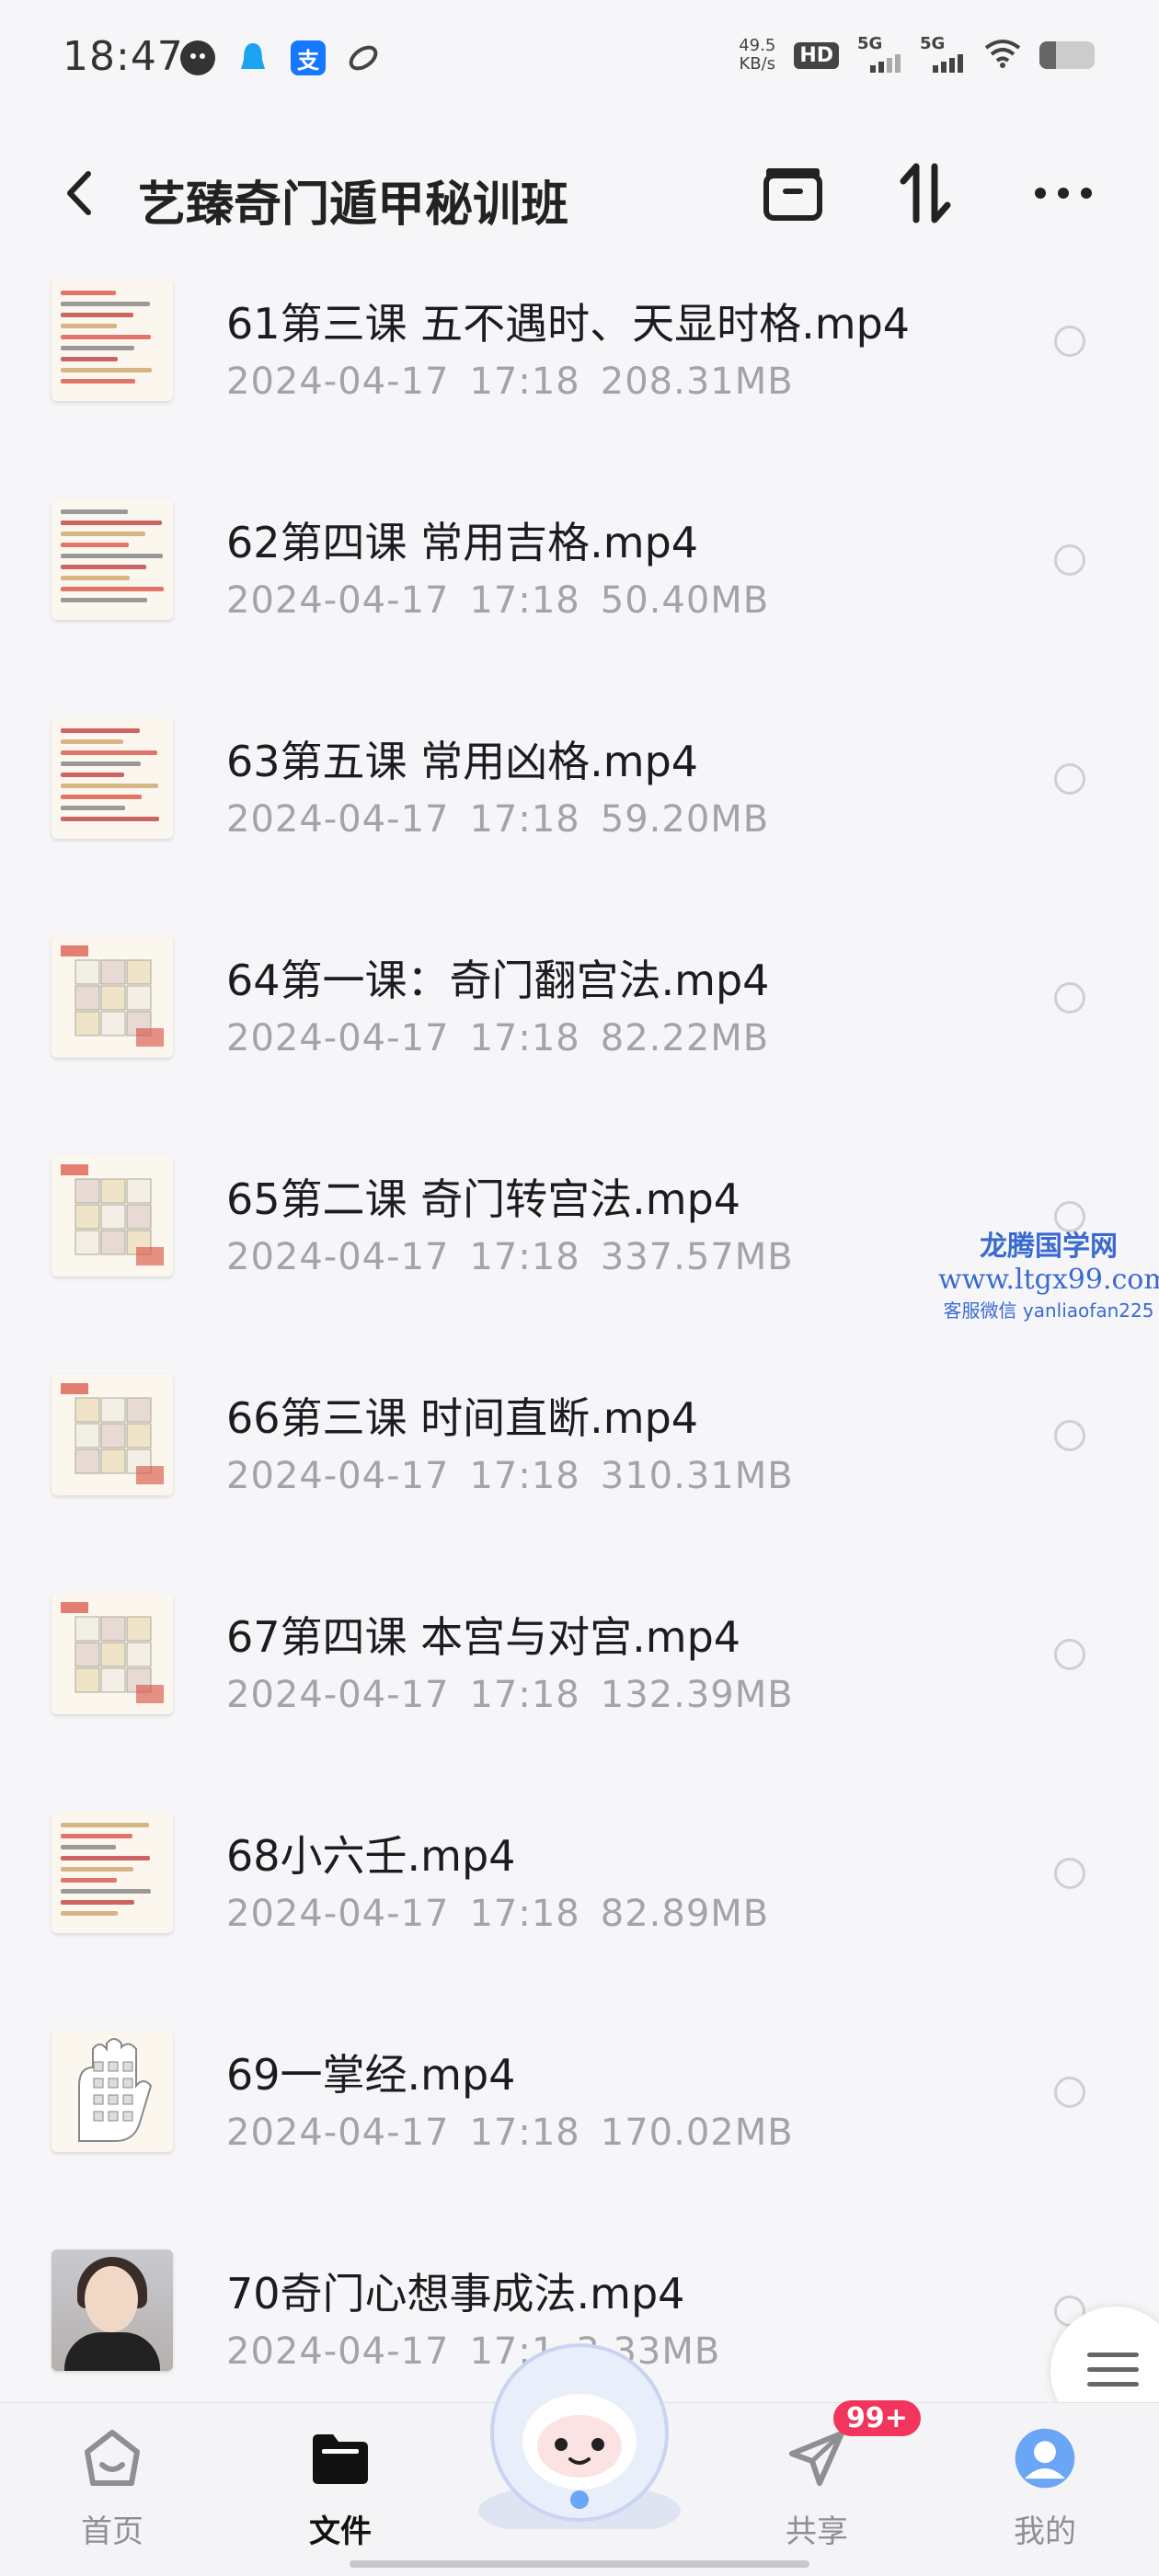  I want to click on file-row: 64第一课：奇门翻宫法.mp4 2024-04-17 17:18 82.22MB, so click(579, 1032).